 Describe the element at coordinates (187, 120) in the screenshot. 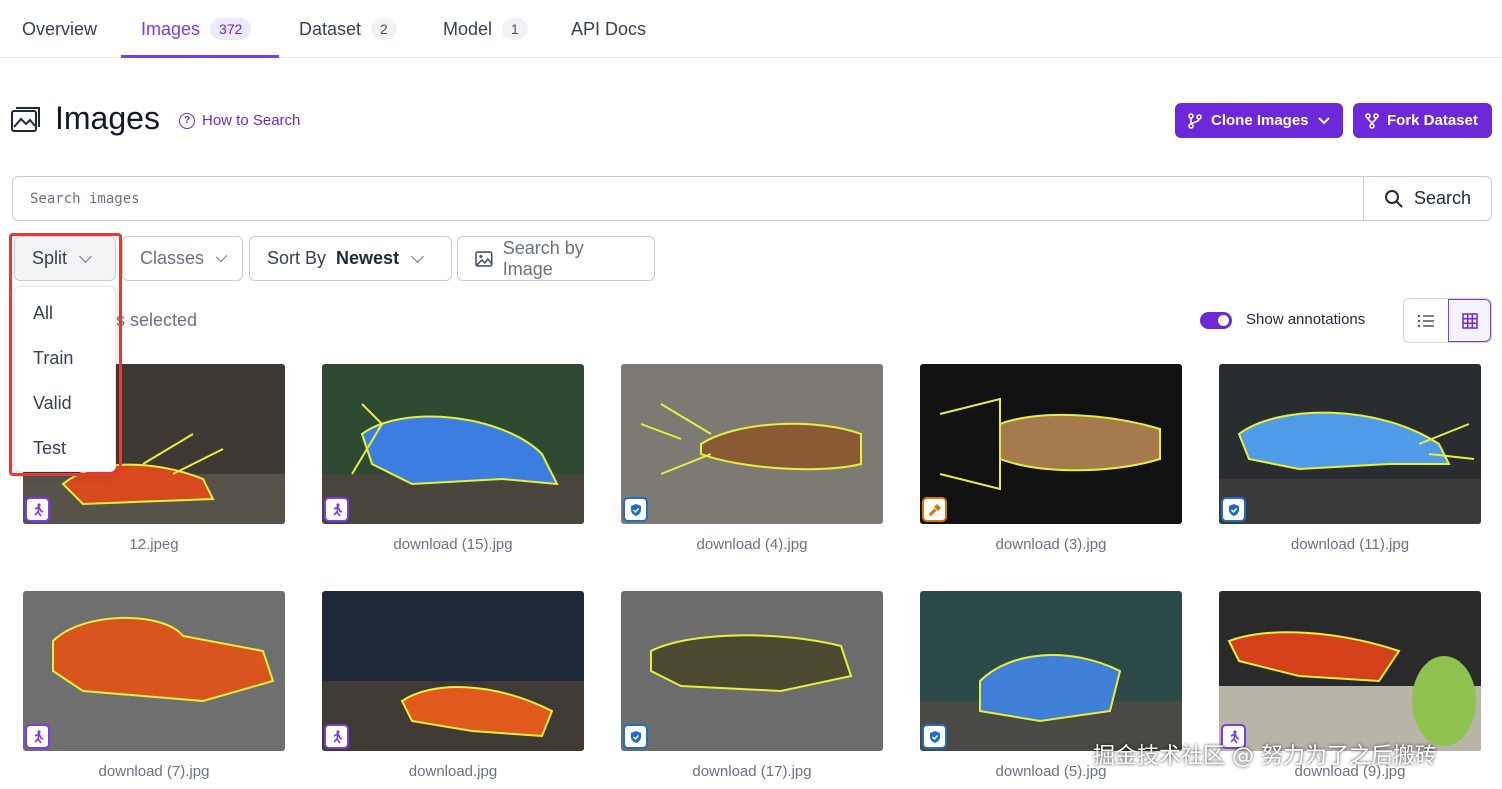

I see `help-icon: ?` at that location.